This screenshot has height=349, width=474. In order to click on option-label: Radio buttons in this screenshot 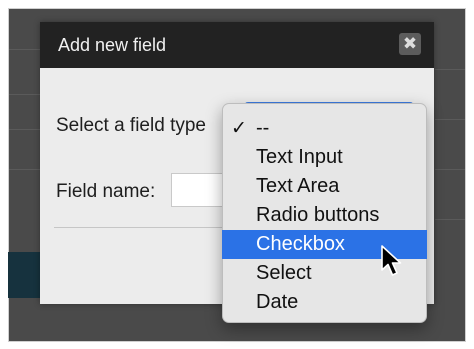, I will do `click(318, 215)`.